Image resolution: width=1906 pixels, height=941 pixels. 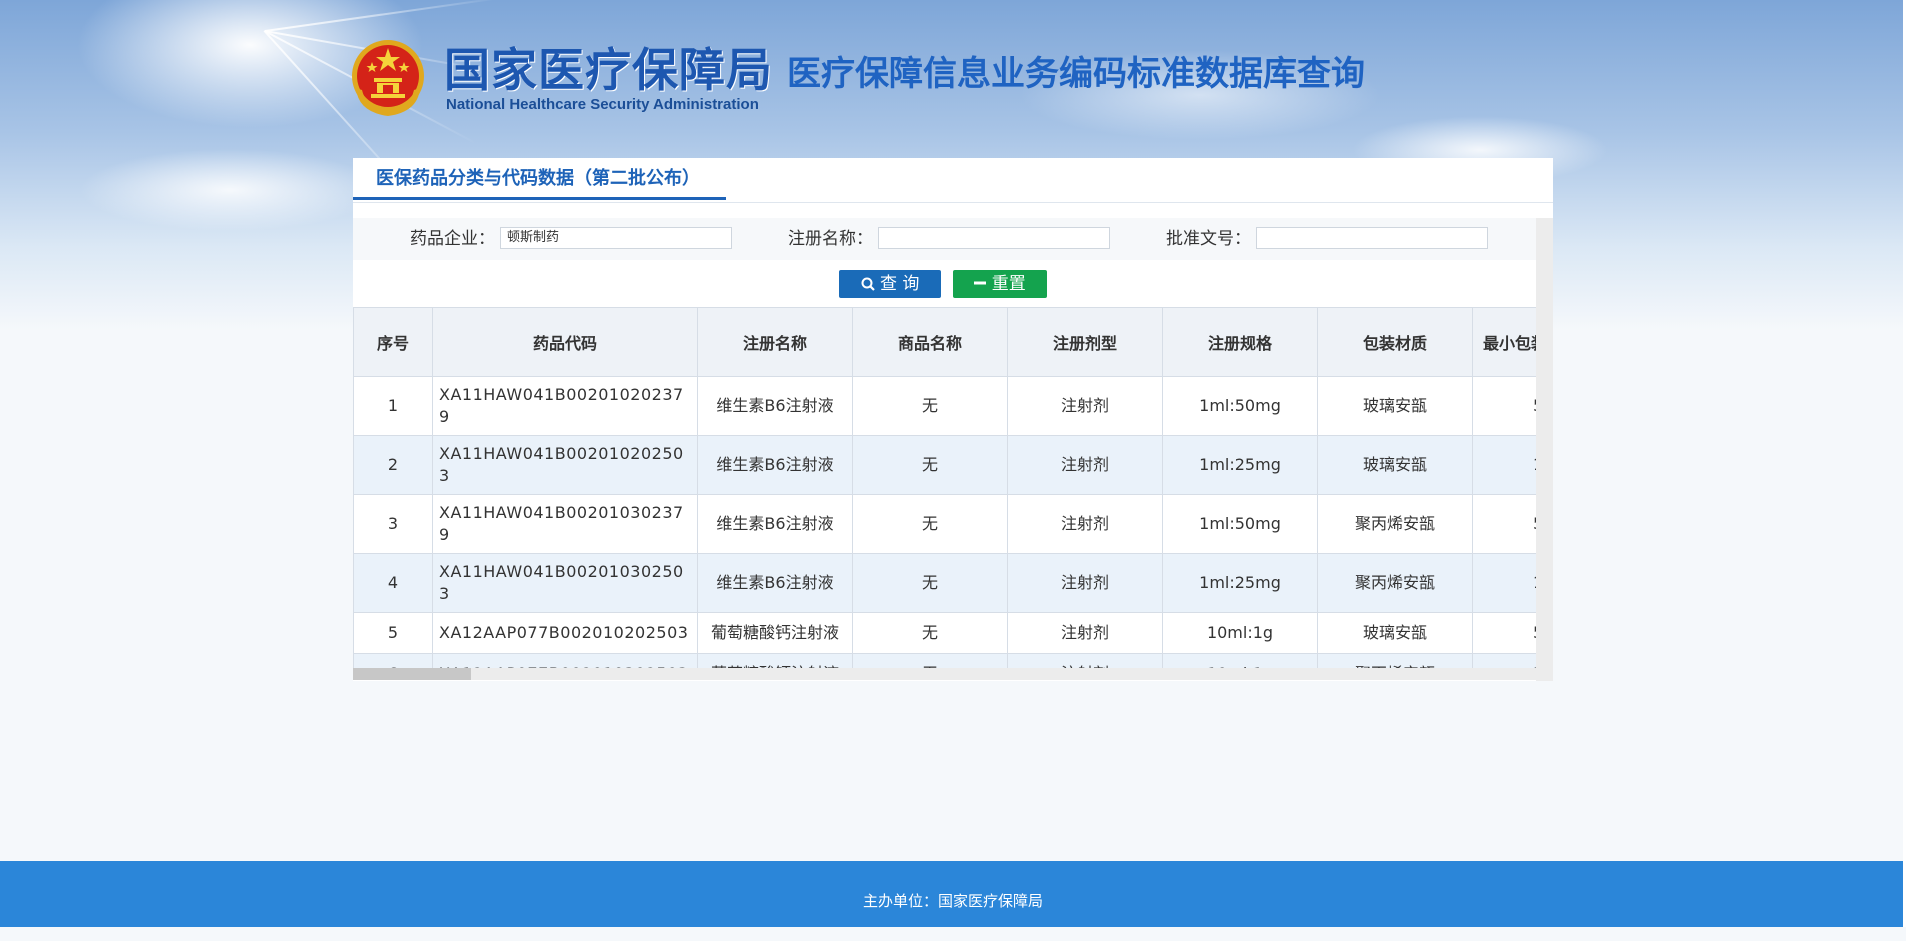 I want to click on national-emblem-icon, so click(x=388, y=78).